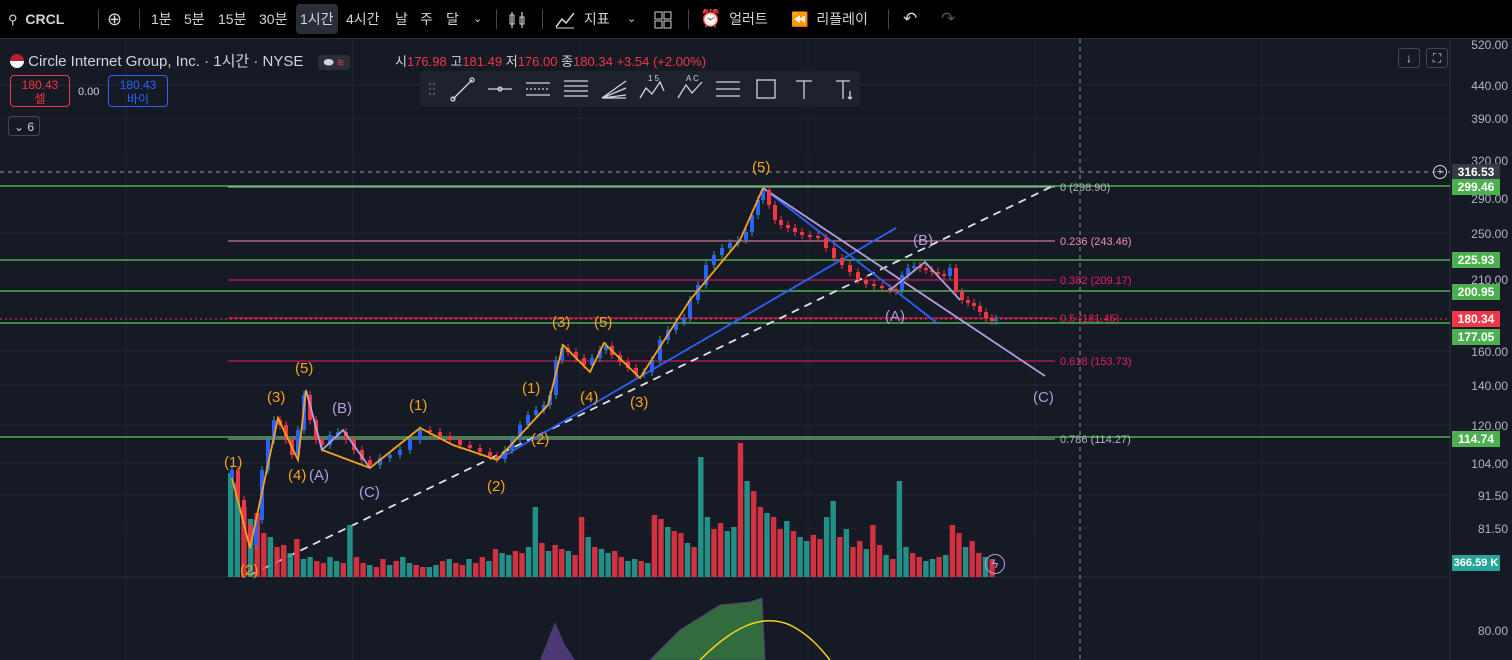  What do you see at coordinates (1440, 172) in the screenshot?
I see `add-alert-plus-icon: +` at bounding box center [1440, 172].